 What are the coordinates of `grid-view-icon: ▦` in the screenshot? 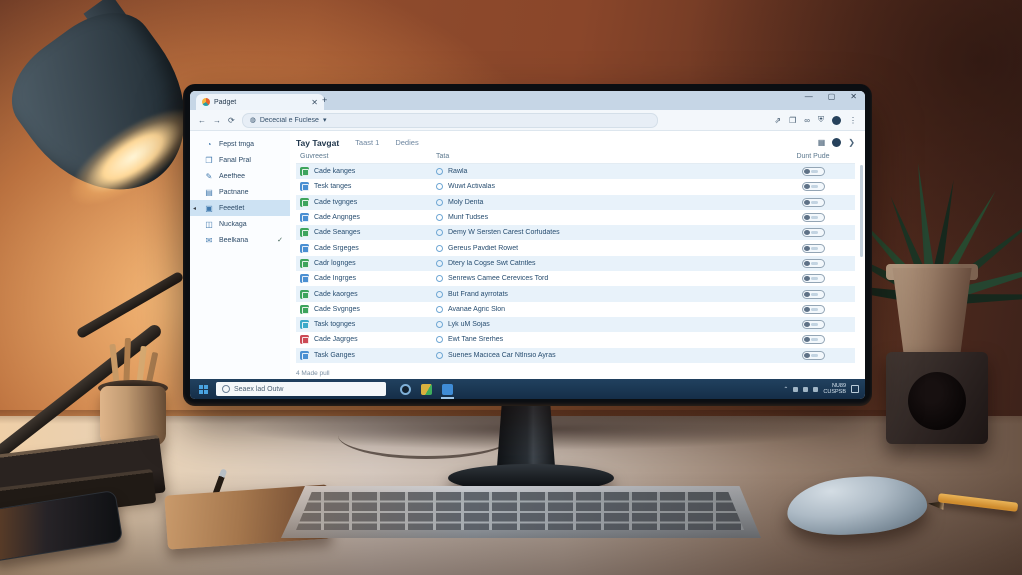 It's located at (822, 142).